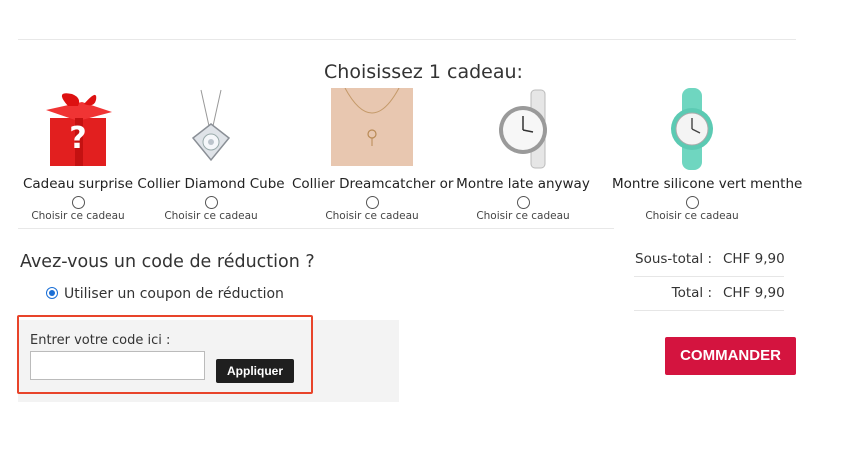 This screenshot has width=847, height=470. What do you see at coordinates (692, 129) in the screenshot?
I see `mint-watch-icon` at bounding box center [692, 129].